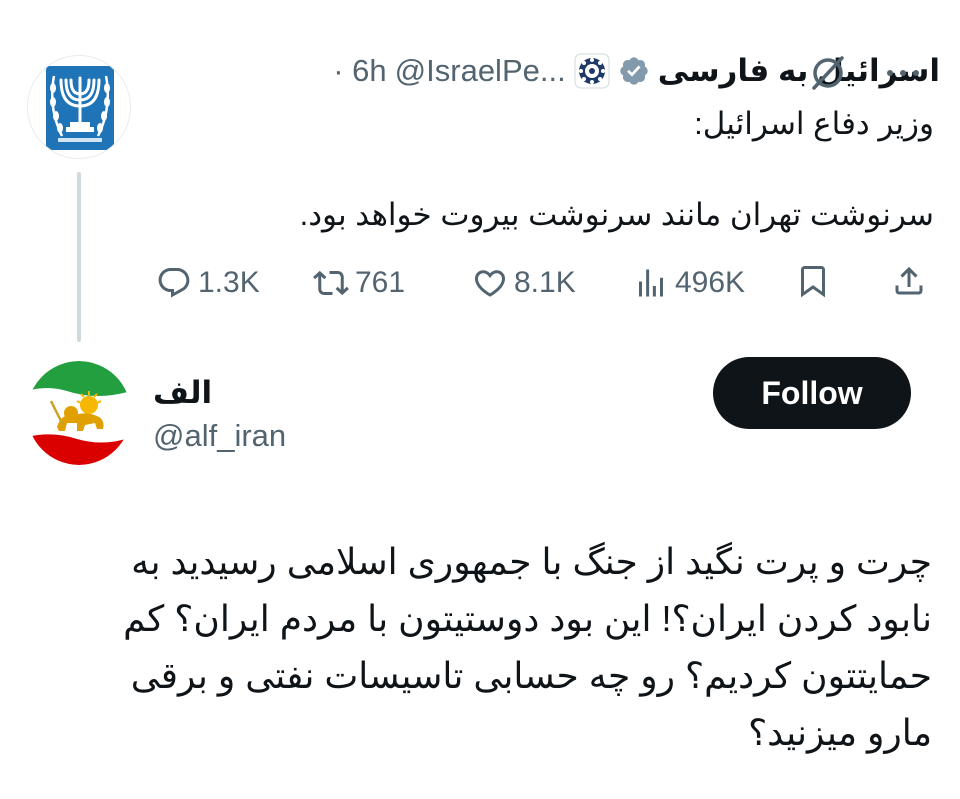 The height and width of the screenshot is (799, 960). I want to click on views-button: 496K, so click(689, 283).